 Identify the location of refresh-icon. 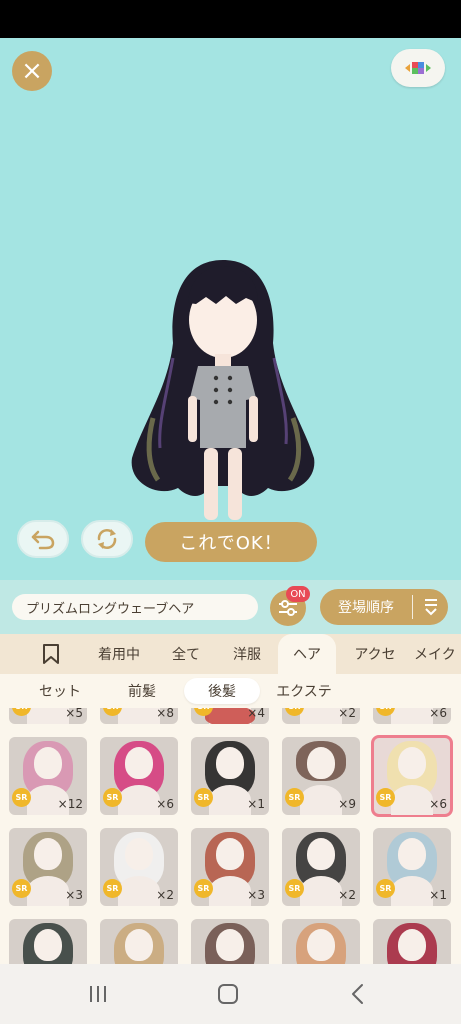
(107, 539).